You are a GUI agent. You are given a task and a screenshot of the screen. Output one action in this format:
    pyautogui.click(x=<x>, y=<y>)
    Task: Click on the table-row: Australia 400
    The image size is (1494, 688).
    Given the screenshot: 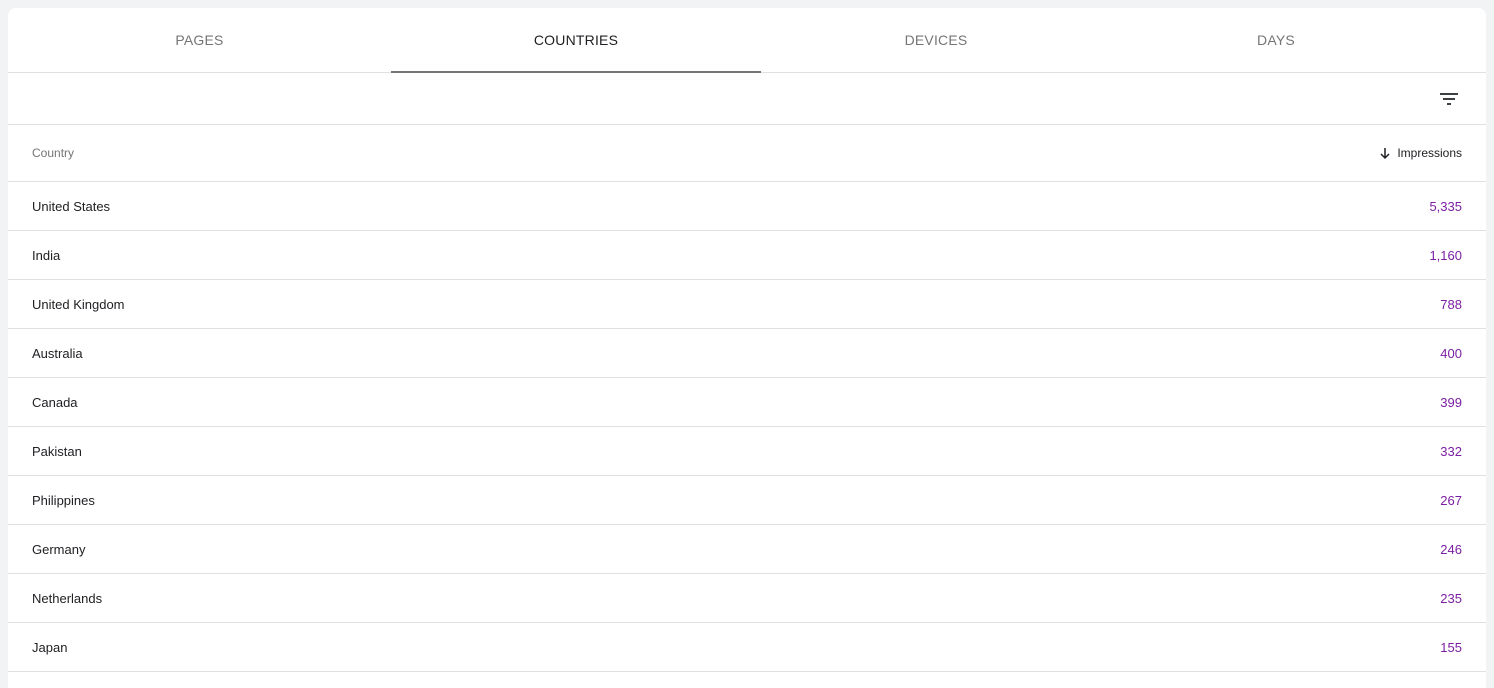 What is the action you would take?
    pyautogui.click(x=747, y=353)
    